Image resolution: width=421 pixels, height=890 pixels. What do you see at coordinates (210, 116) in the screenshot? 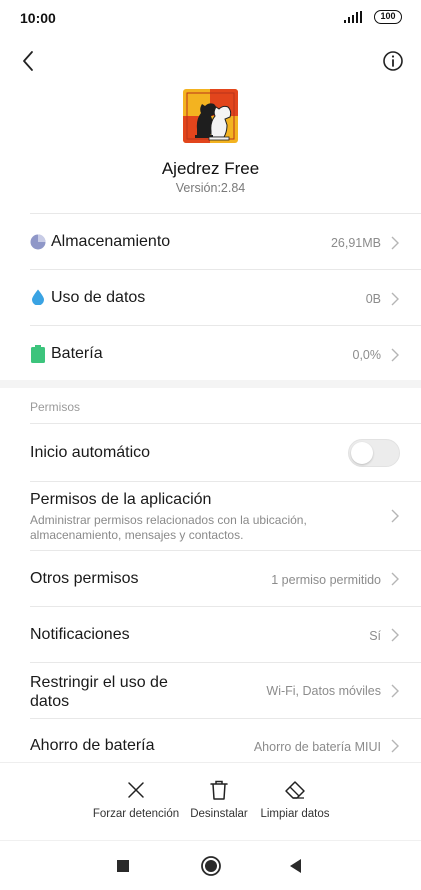
I see `app-icon` at bounding box center [210, 116].